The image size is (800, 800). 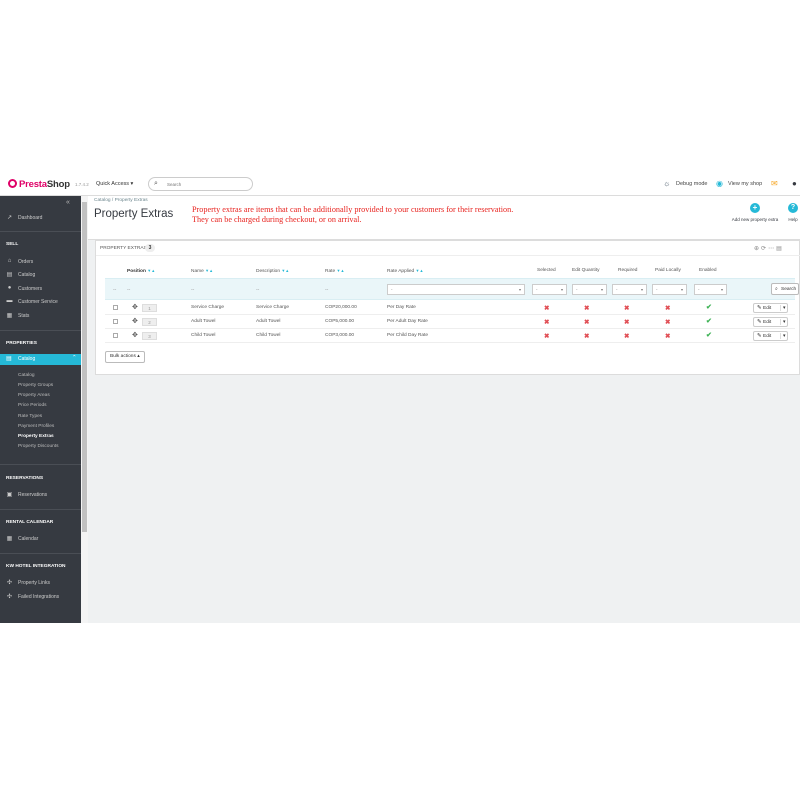 What do you see at coordinates (755, 215) in the screenshot?
I see `add-new-property-extra-button: + Add new property extra` at bounding box center [755, 215].